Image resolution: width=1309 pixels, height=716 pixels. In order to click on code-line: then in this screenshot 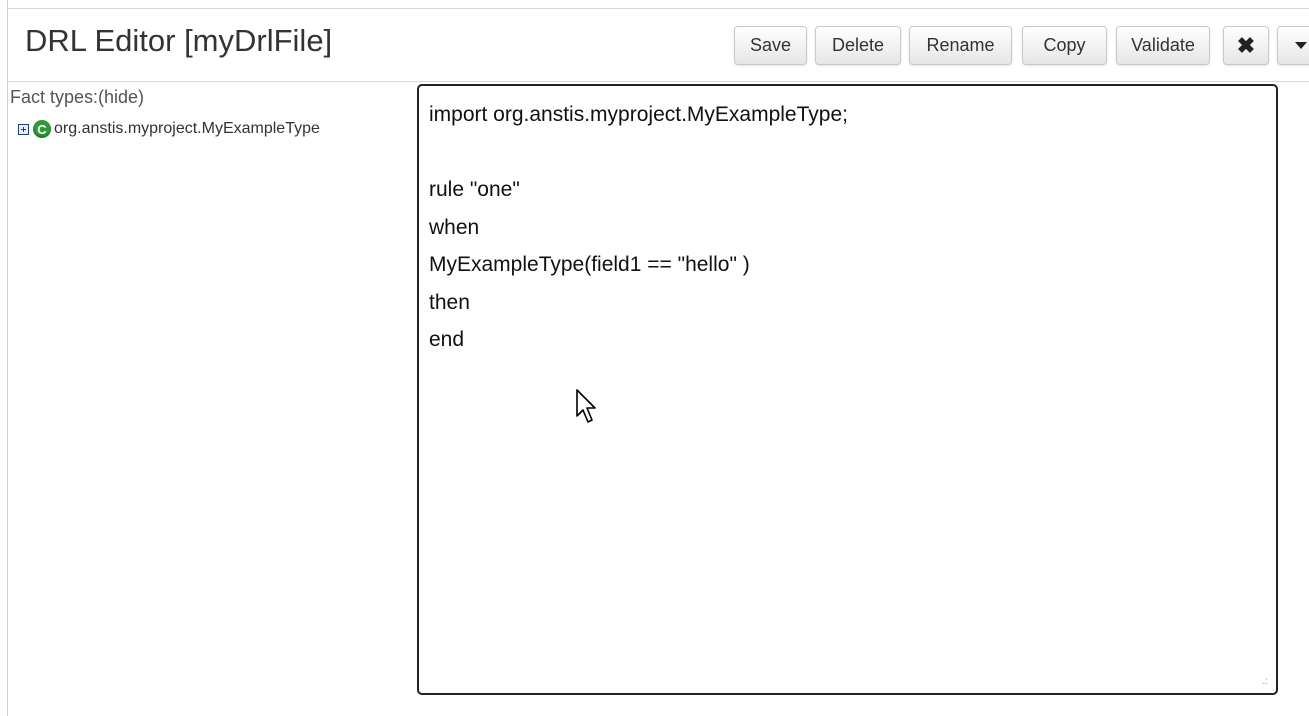, I will do `click(449, 302)`.